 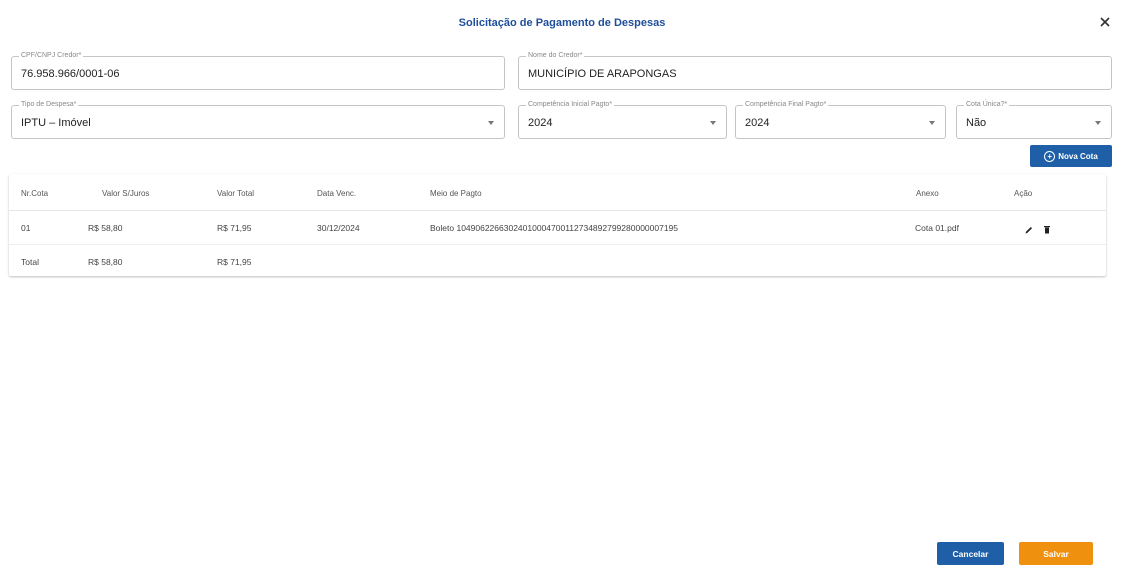 What do you see at coordinates (937, 228) in the screenshot?
I see `cell-anexo: Cota 01.pdf` at bounding box center [937, 228].